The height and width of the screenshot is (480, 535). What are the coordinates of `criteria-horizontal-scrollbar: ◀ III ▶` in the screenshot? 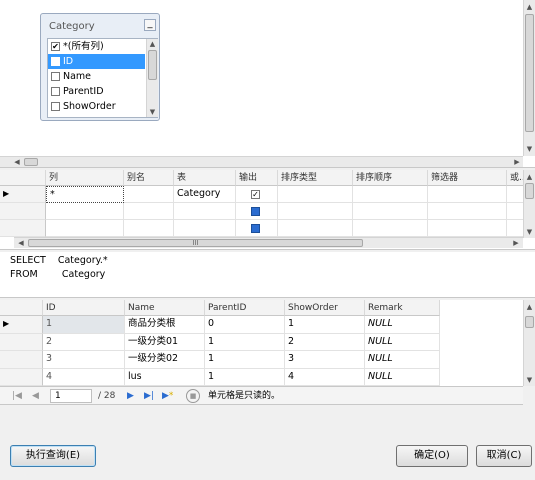 It's located at (268, 242).